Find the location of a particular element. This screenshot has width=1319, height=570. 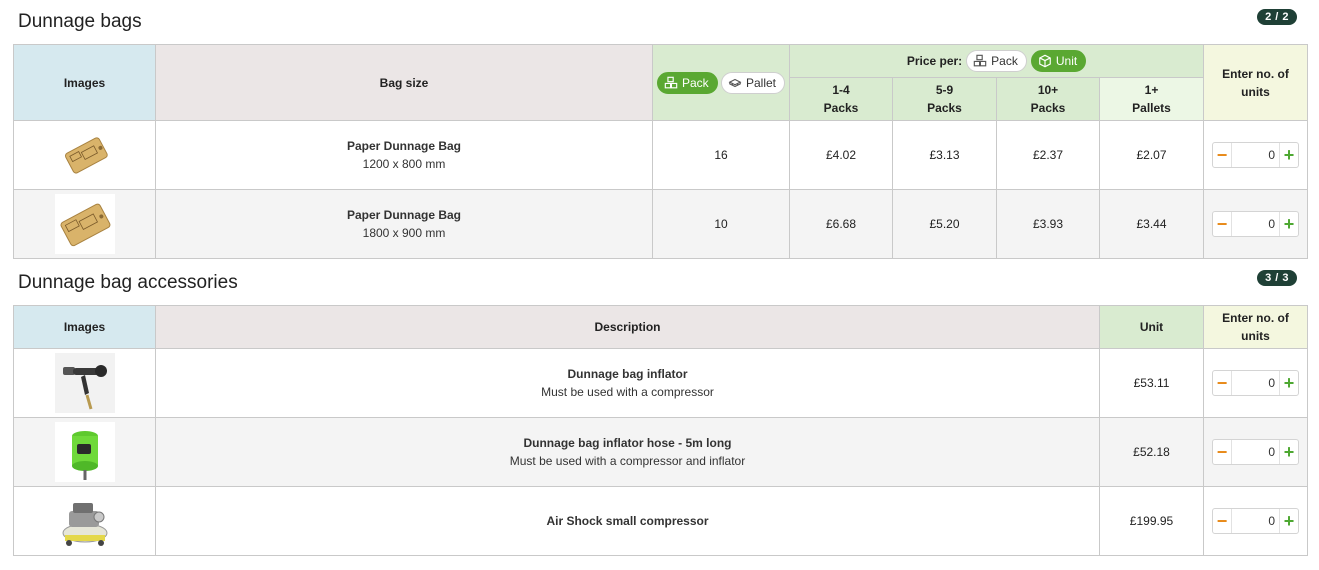

air-compressor-image is located at coordinates (84, 521).